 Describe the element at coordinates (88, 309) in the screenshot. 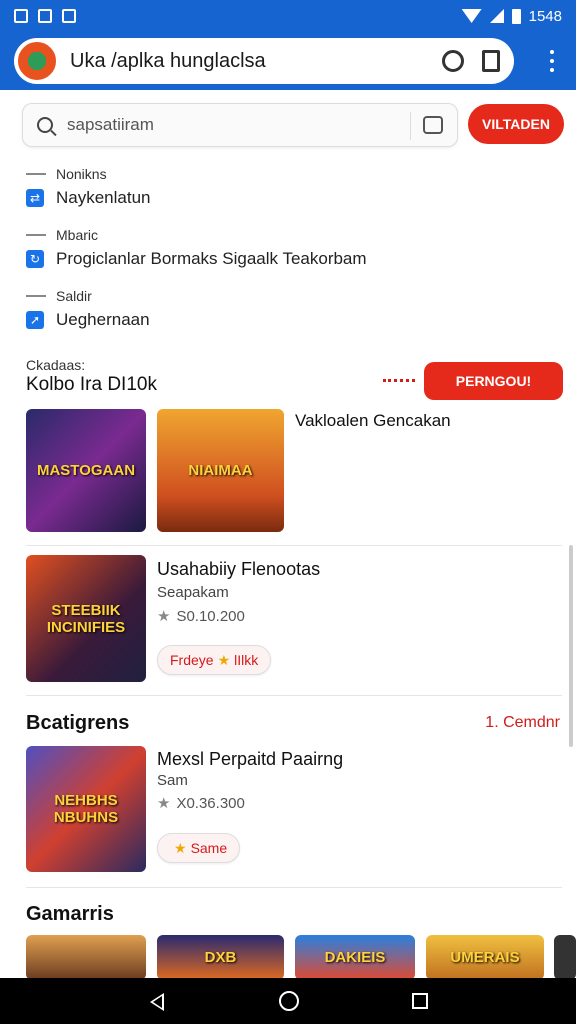

I see `filter-group: Saldir ➚ Ueghernaan` at that location.